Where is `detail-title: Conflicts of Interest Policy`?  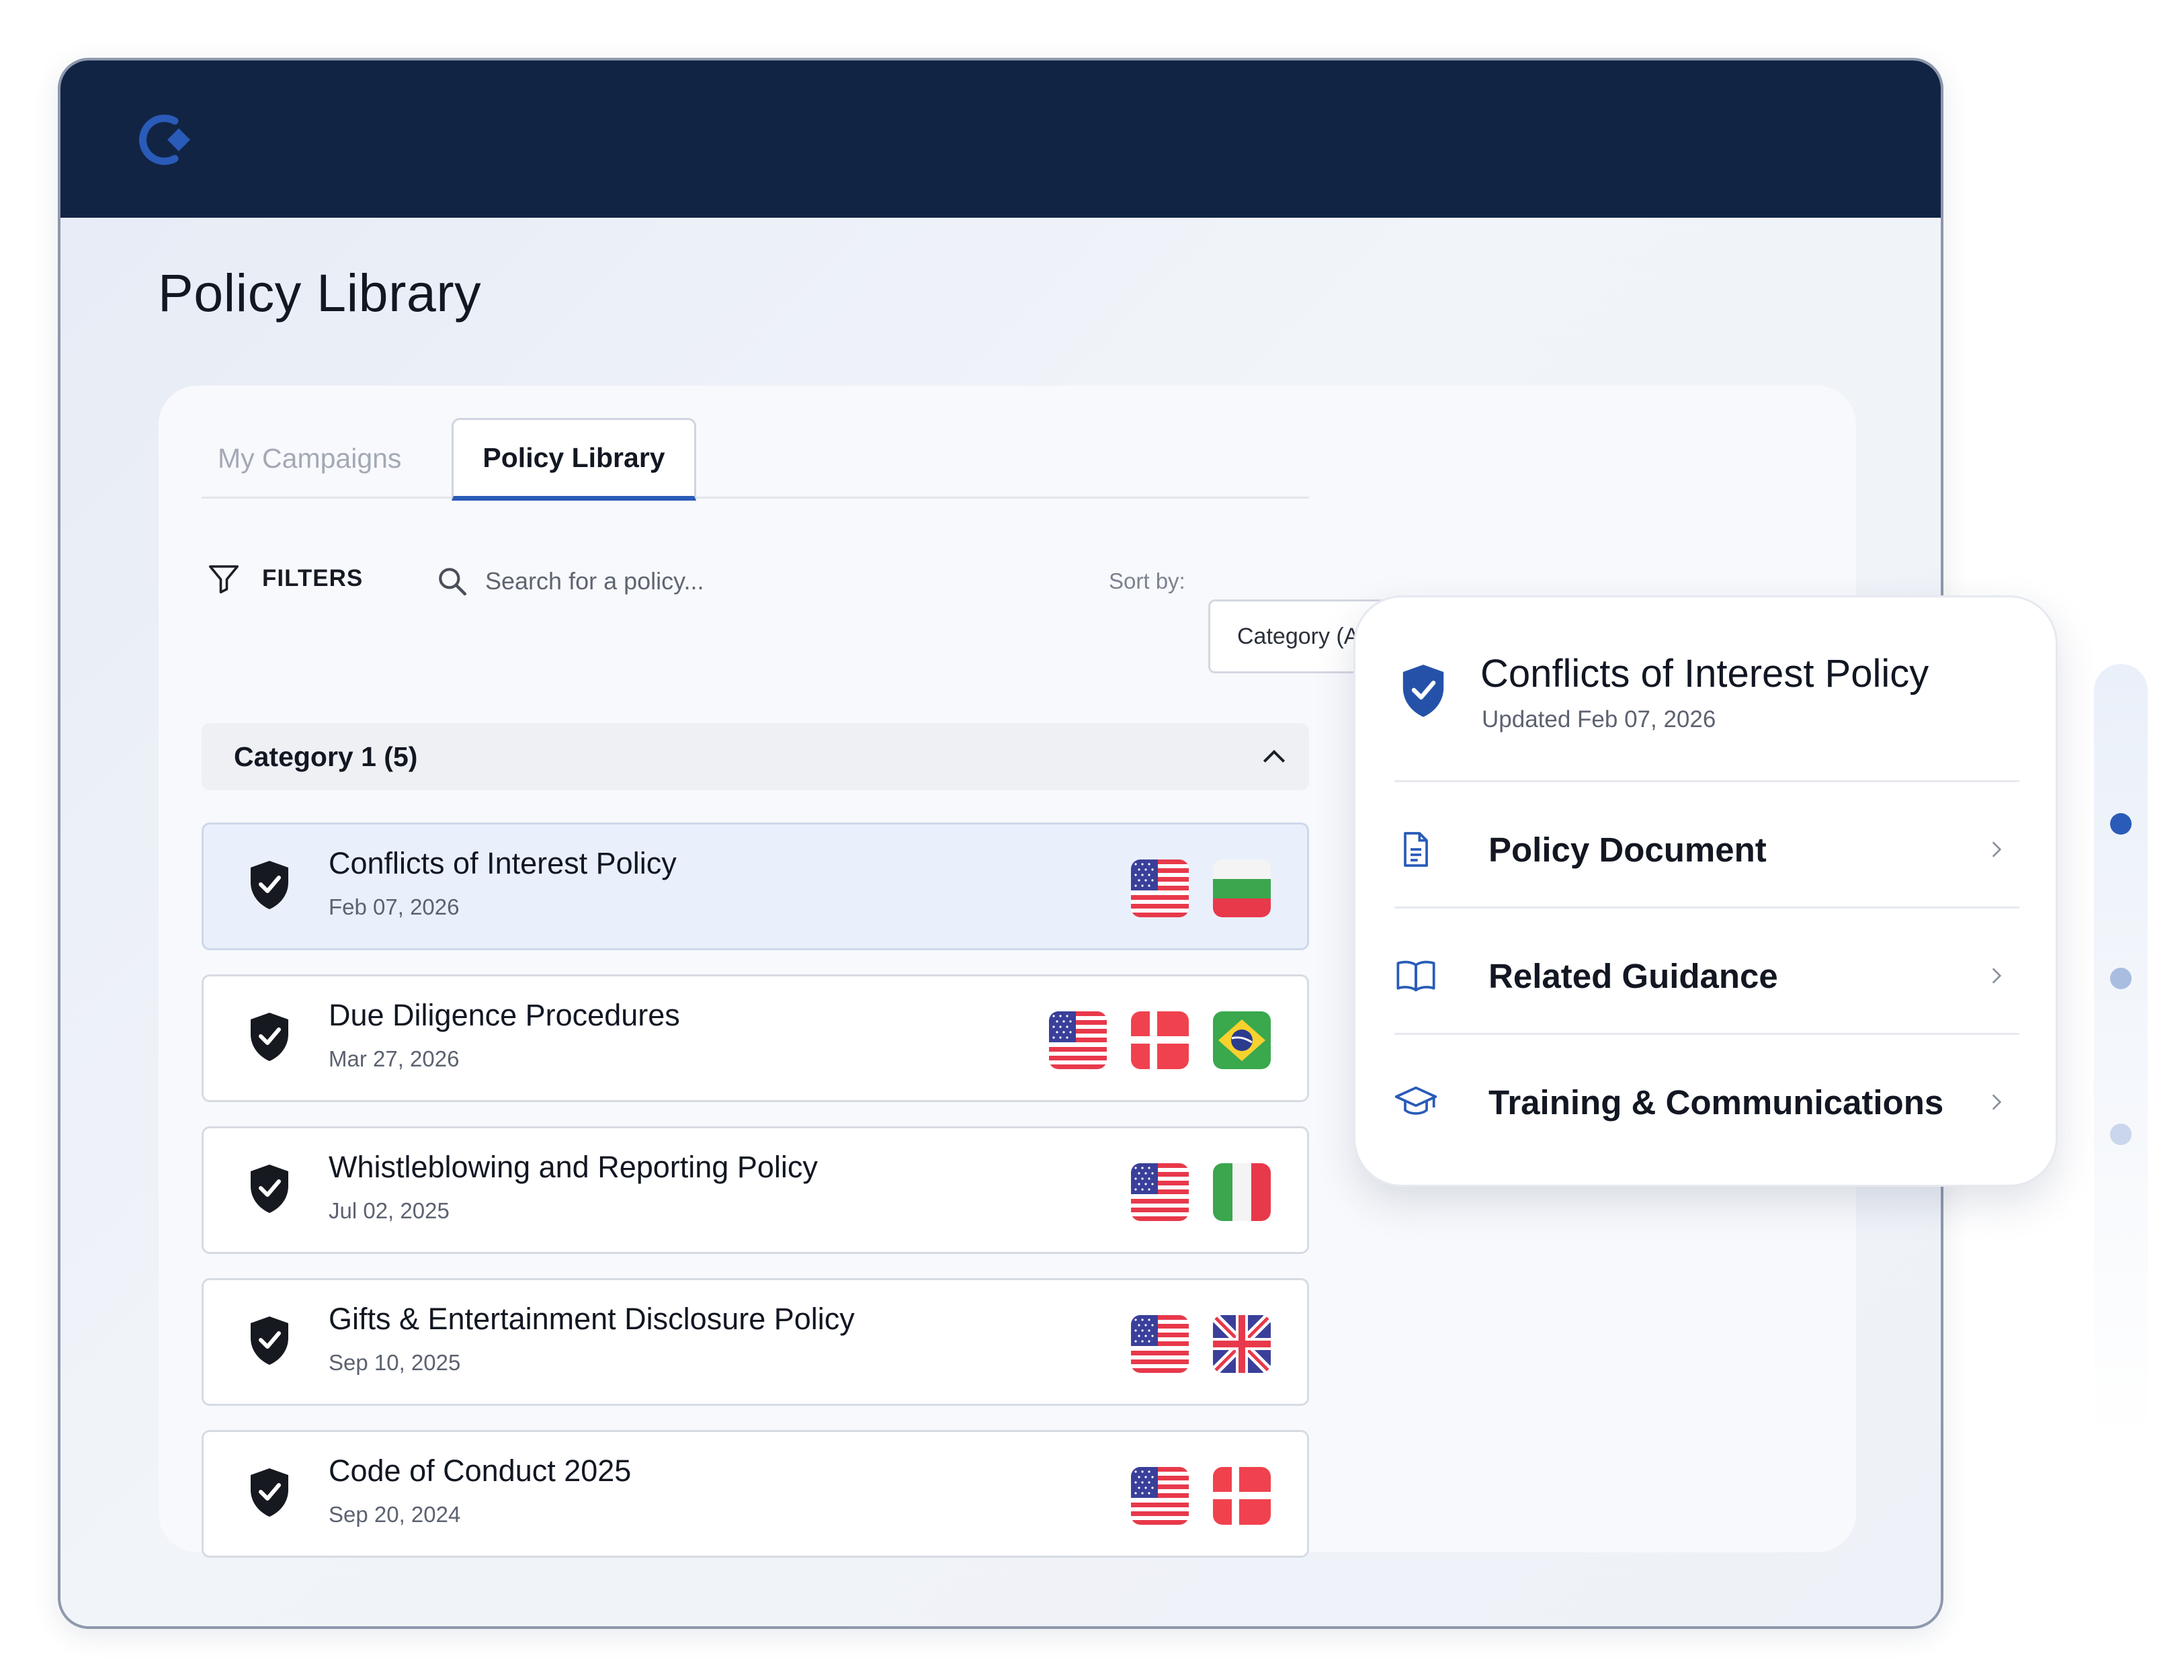 detail-title: Conflicts of Interest Policy is located at coordinates (1705, 674).